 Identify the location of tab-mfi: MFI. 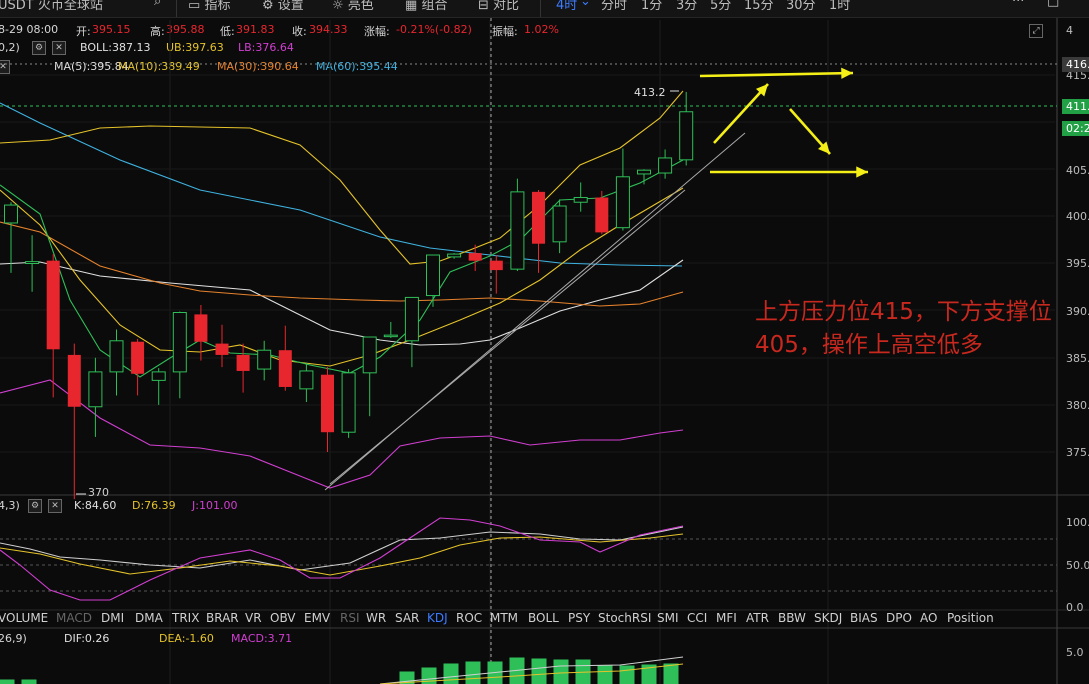
(726, 618).